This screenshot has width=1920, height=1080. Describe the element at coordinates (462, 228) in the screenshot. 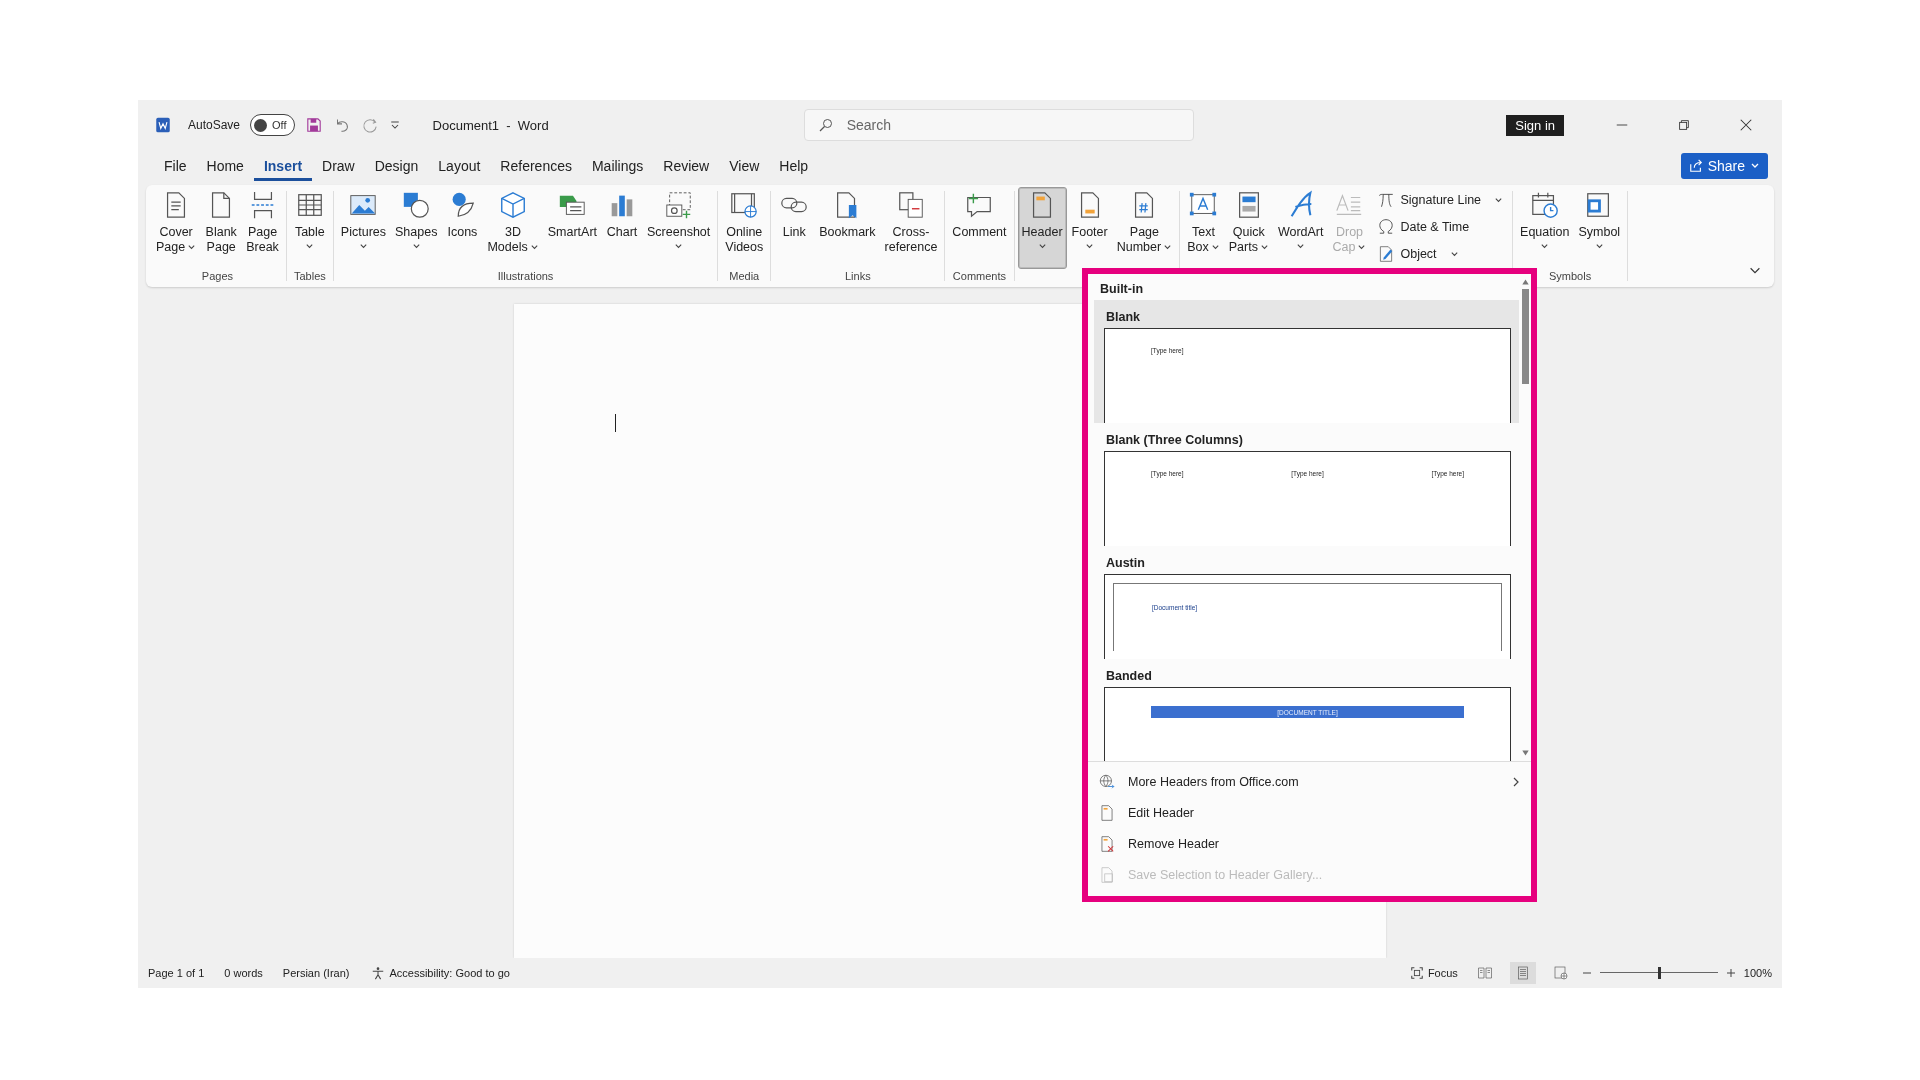

I see `ribbon-button: Icons` at that location.